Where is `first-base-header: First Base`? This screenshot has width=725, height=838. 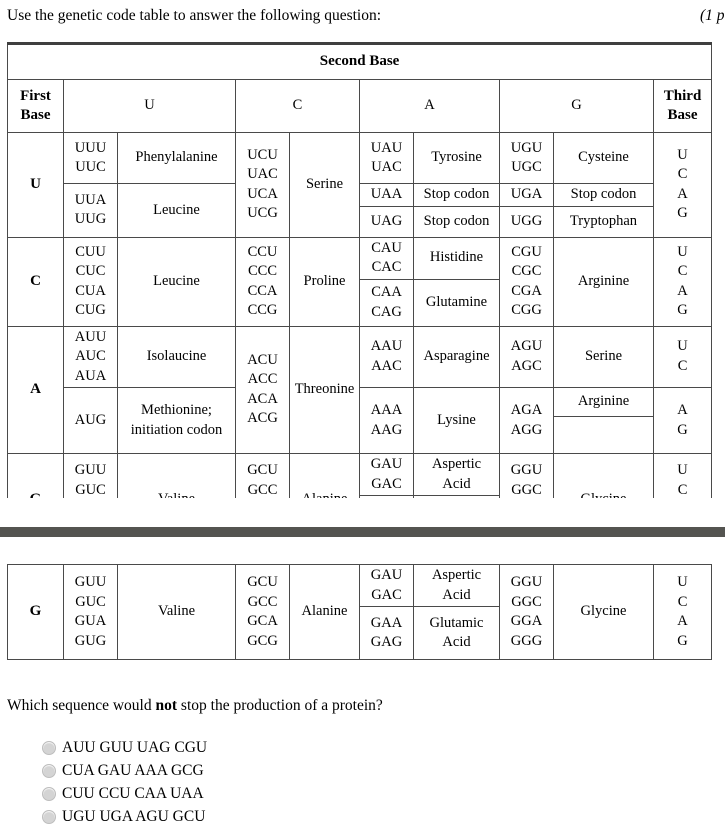
first-base-header: First Base is located at coordinates (35, 106).